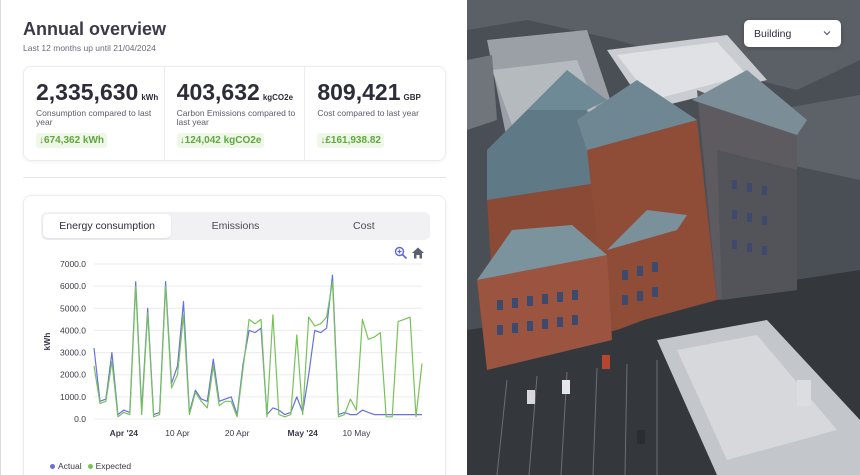 This screenshot has height=475, width=860. What do you see at coordinates (80, 419) in the screenshot?
I see `y-tick-label: 0.0` at bounding box center [80, 419].